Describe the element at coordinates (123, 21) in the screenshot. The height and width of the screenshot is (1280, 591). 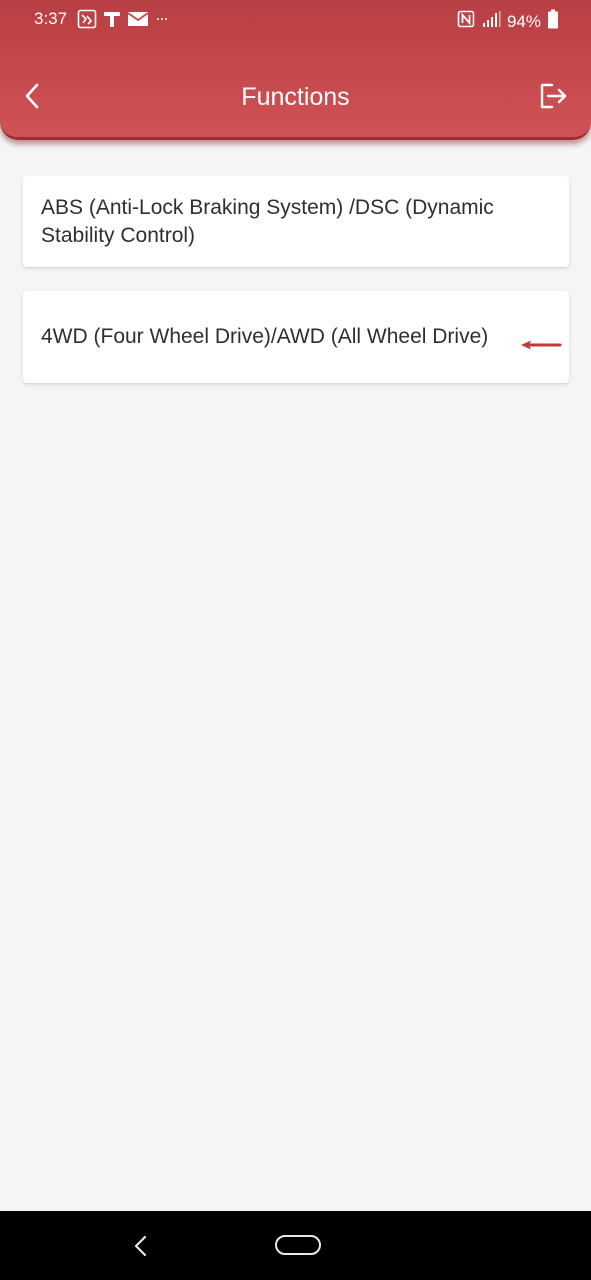
I see `status-notification-icons` at that location.